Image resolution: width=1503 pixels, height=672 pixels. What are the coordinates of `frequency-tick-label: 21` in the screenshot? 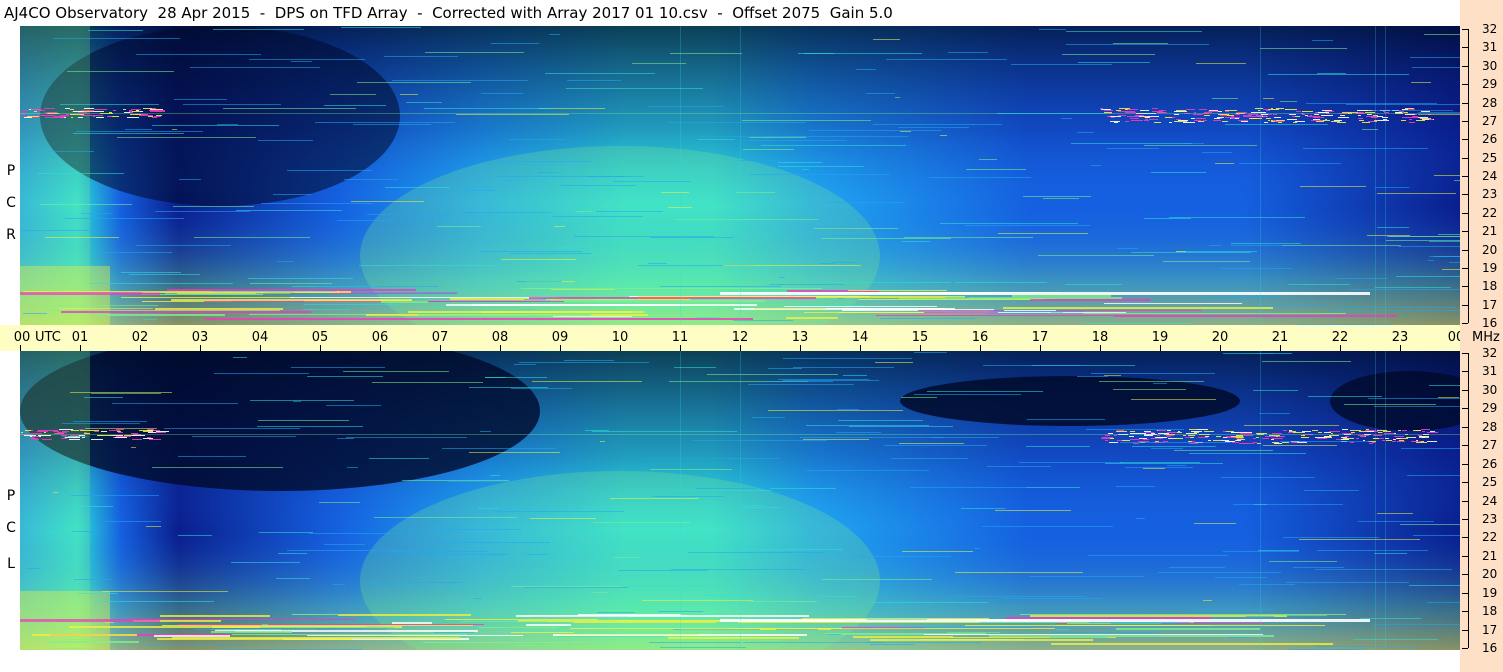 It's located at (1490, 555).